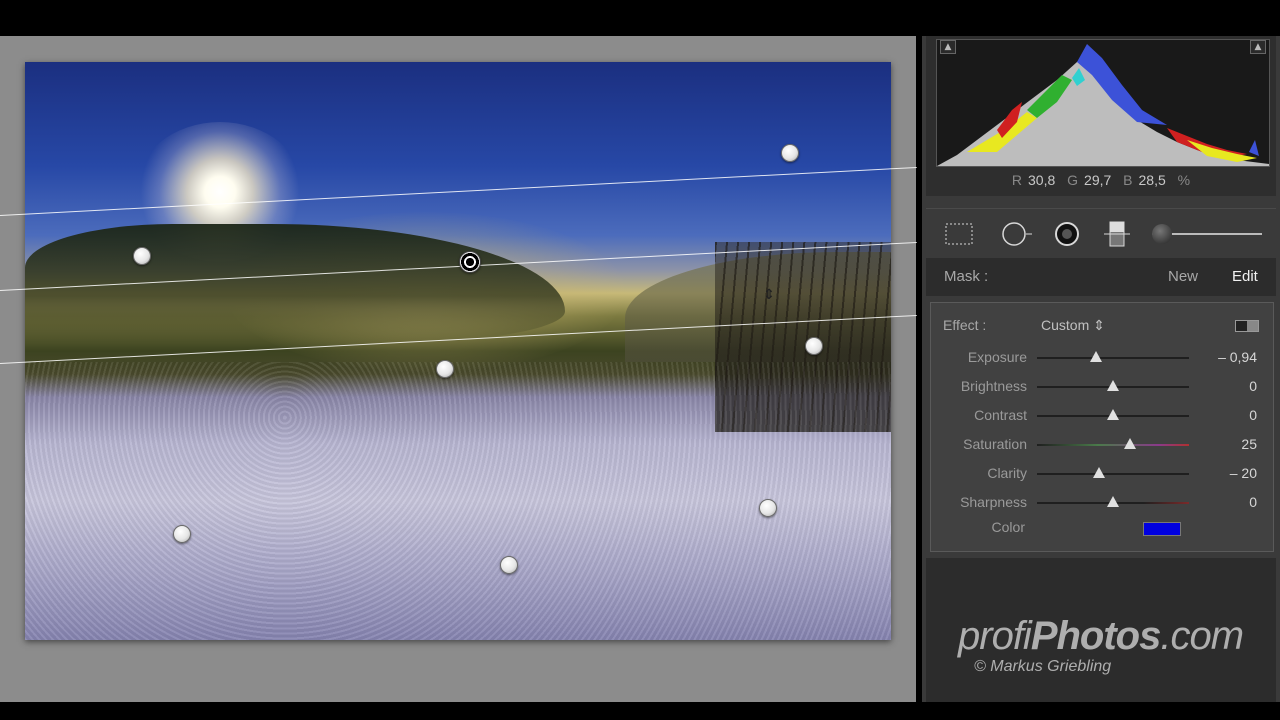 The width and height of the screenshot is (1280, 720). I want to click on saturation-slider-row: Saturation 25, so click(1103, 445).